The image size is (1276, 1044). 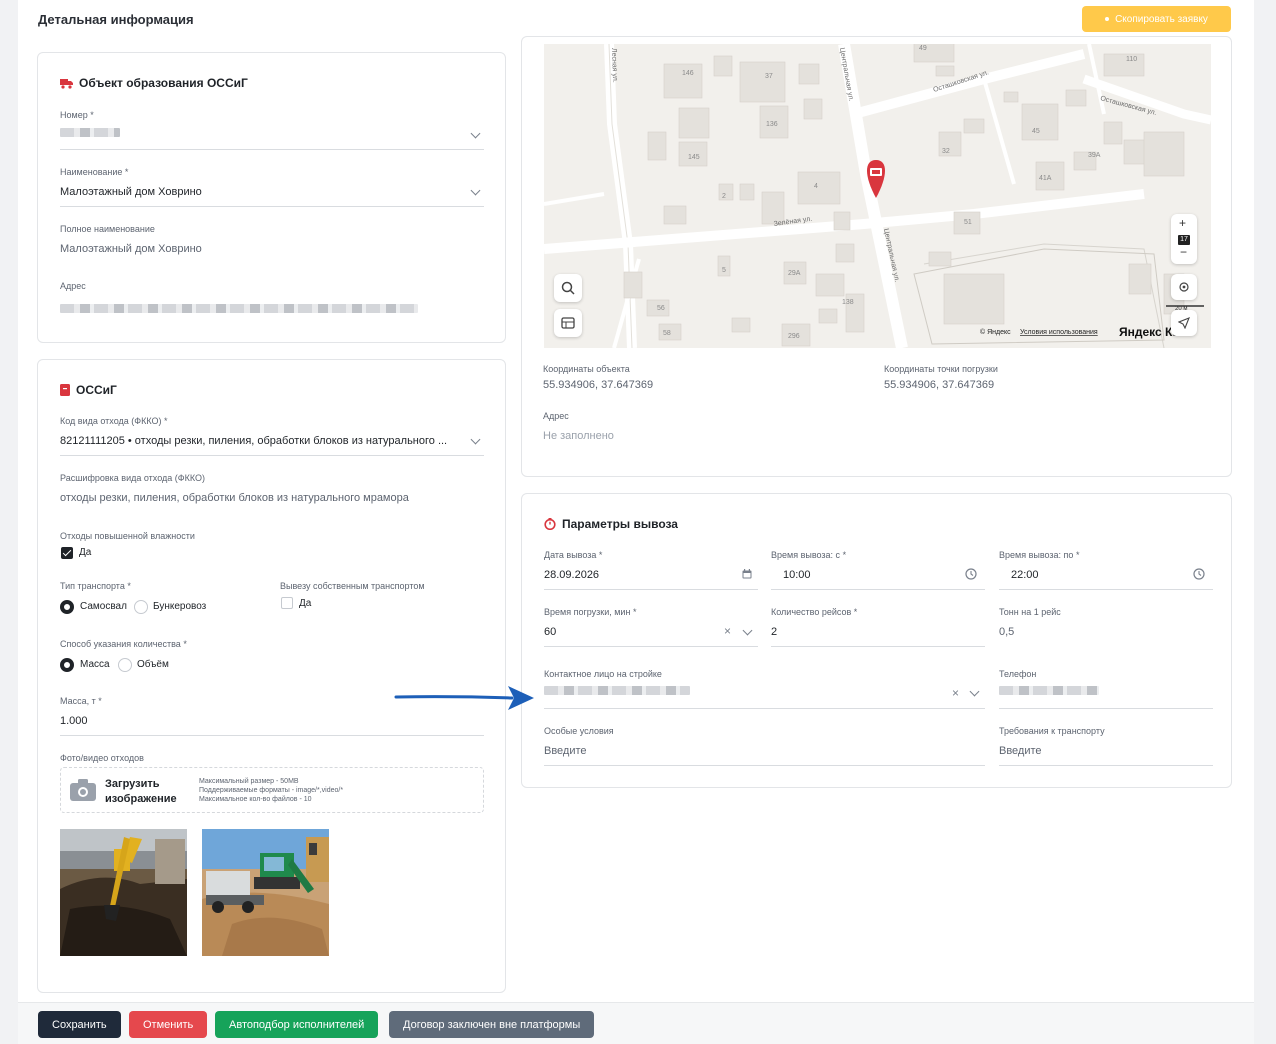 What do you see at coordinates (578, 436) in the screenshot?
I see `map-address-value: Не заполнено` at bounding box center [578, 436].